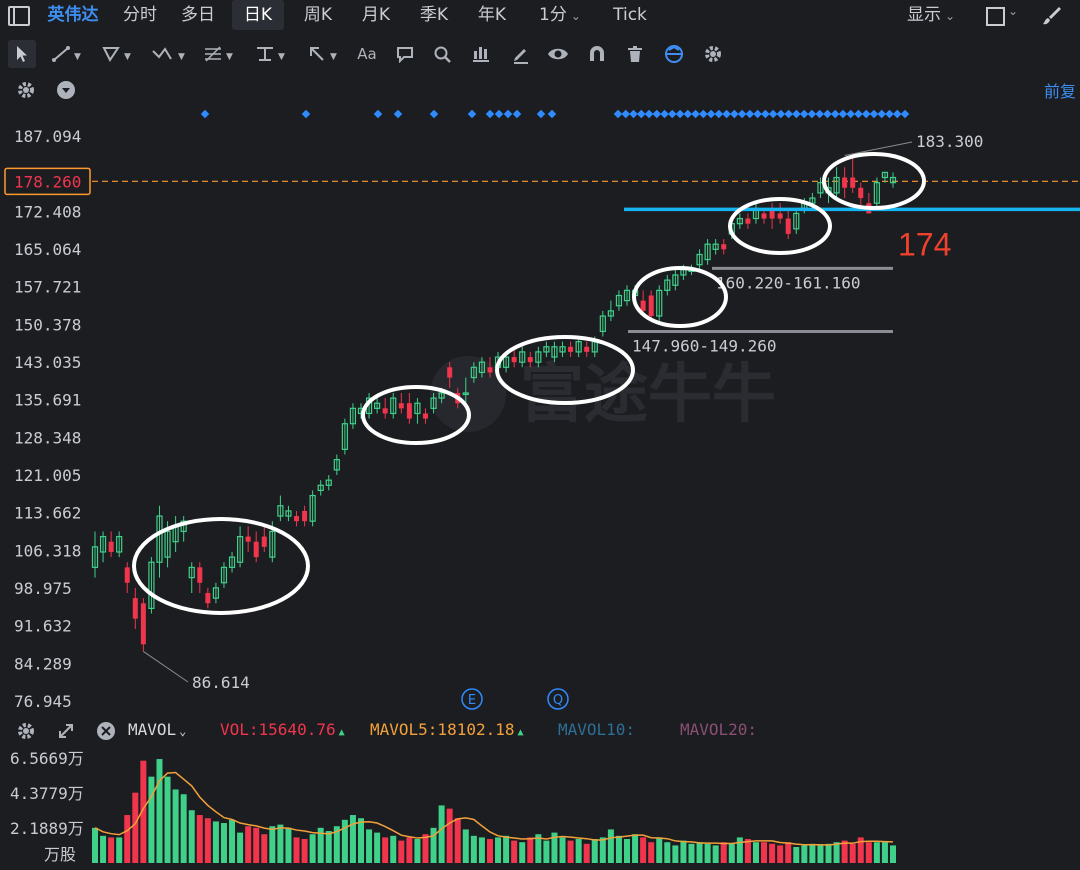  I want to click on adjustment-mode: 前复, so click(1062, 90).